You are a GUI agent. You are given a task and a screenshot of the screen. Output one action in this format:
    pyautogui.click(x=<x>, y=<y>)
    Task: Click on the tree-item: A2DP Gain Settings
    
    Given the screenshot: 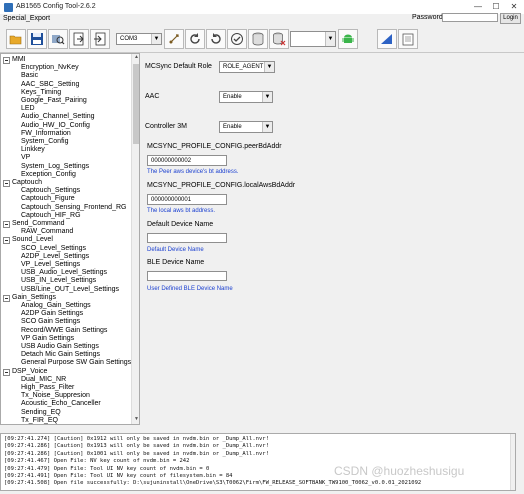 What is the action you would take?
    pyautogui.click(x=42, y=314)
    